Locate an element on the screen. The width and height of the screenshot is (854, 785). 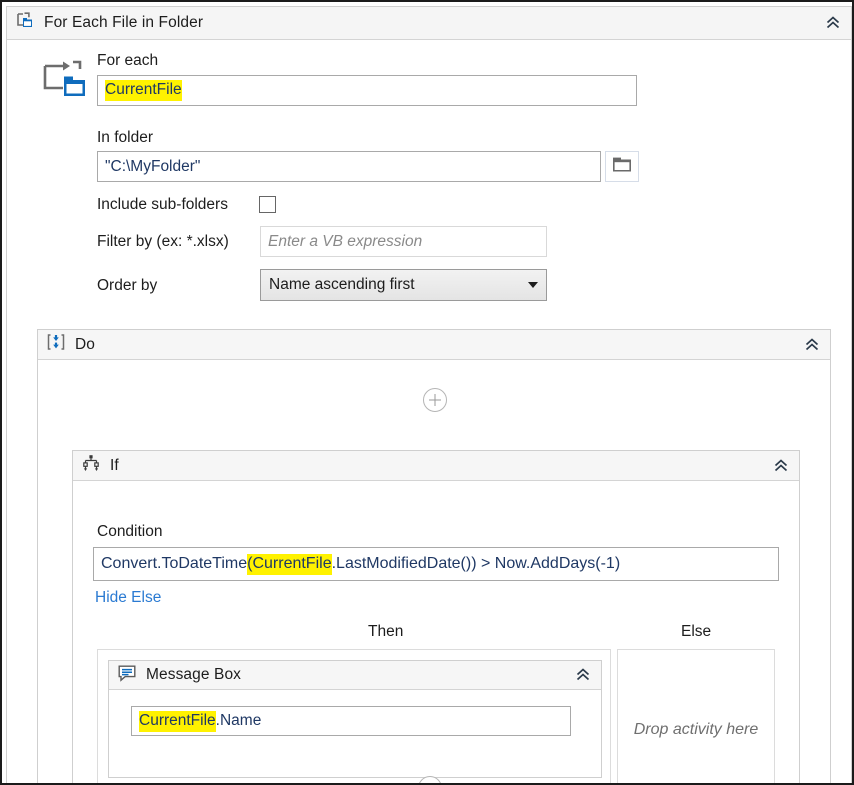
condition-label: Condition is located at coordinates (130, 531).